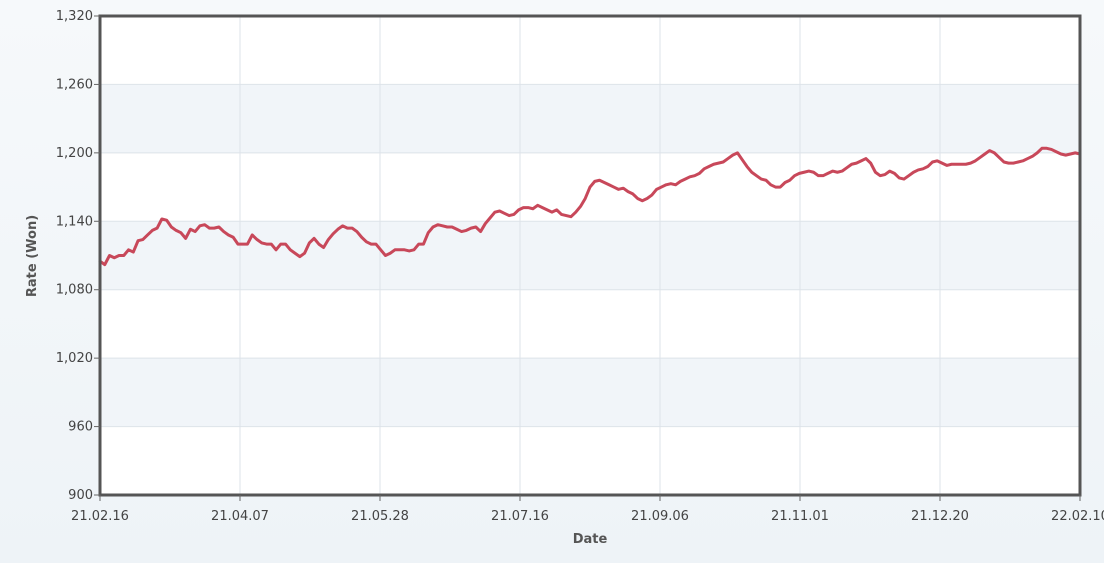 The image size is (1104, 563). I want to click on x-tick-label: 21.11.01, so click(800, 516).